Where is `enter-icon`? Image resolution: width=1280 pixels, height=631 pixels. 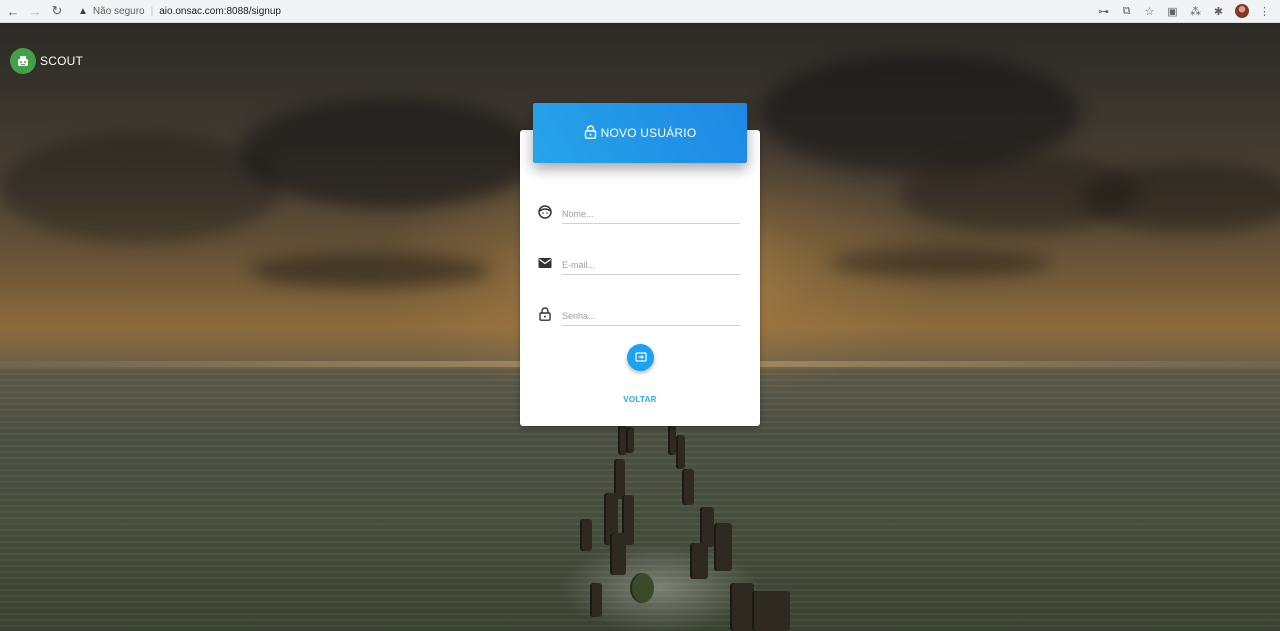
enter-icon is located at coordinates (640, 357).